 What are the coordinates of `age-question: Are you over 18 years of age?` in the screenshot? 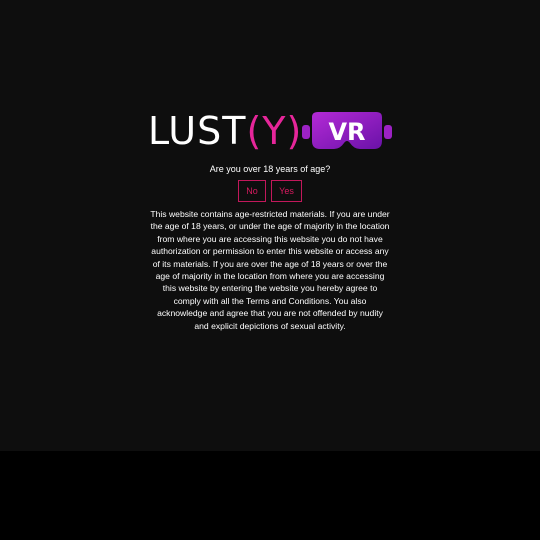 It's located at (270, 169).